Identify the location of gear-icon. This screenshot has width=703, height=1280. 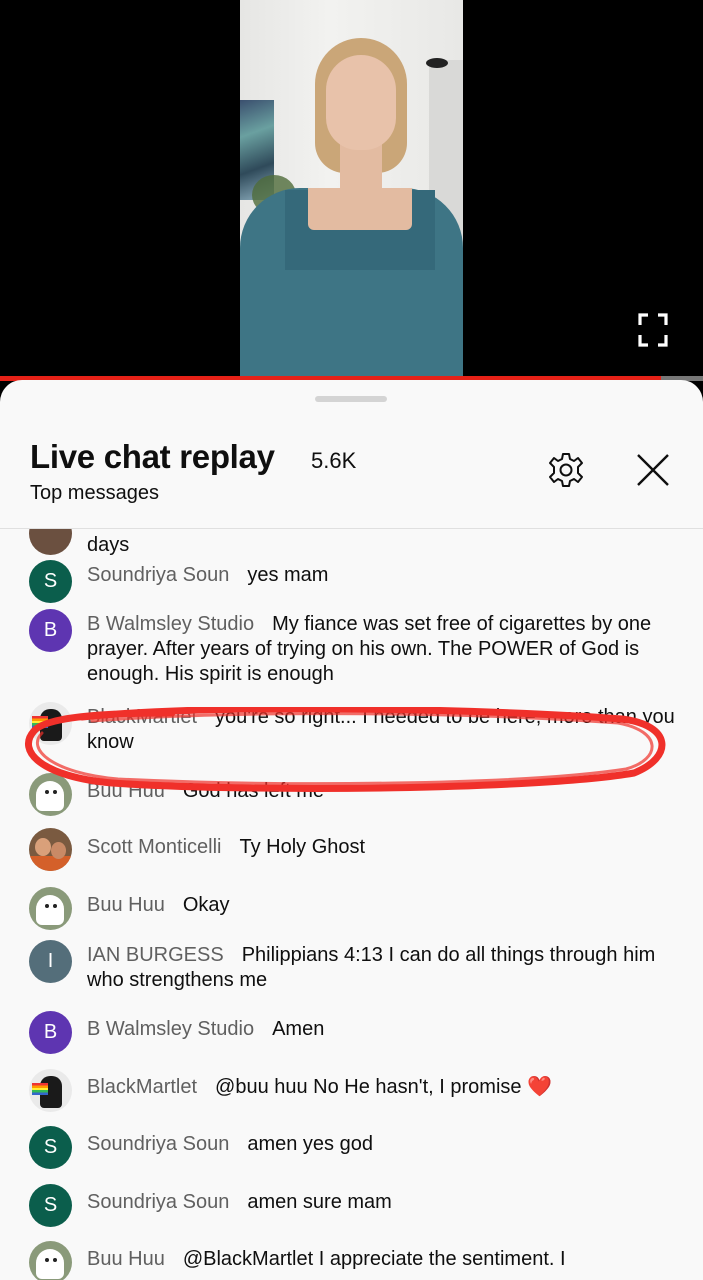
(566, 470).